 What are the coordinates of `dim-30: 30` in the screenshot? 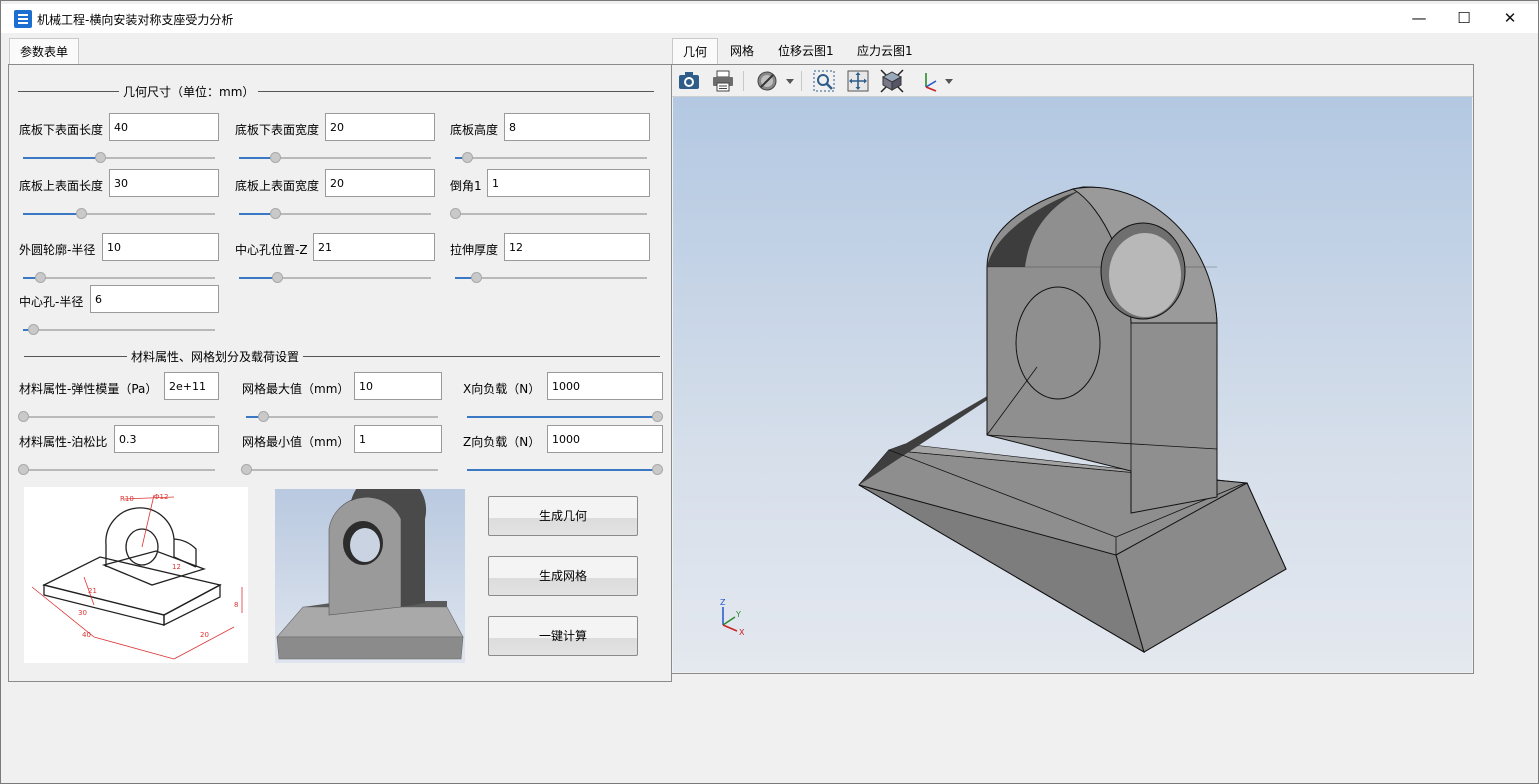 It's located at (82, 613).